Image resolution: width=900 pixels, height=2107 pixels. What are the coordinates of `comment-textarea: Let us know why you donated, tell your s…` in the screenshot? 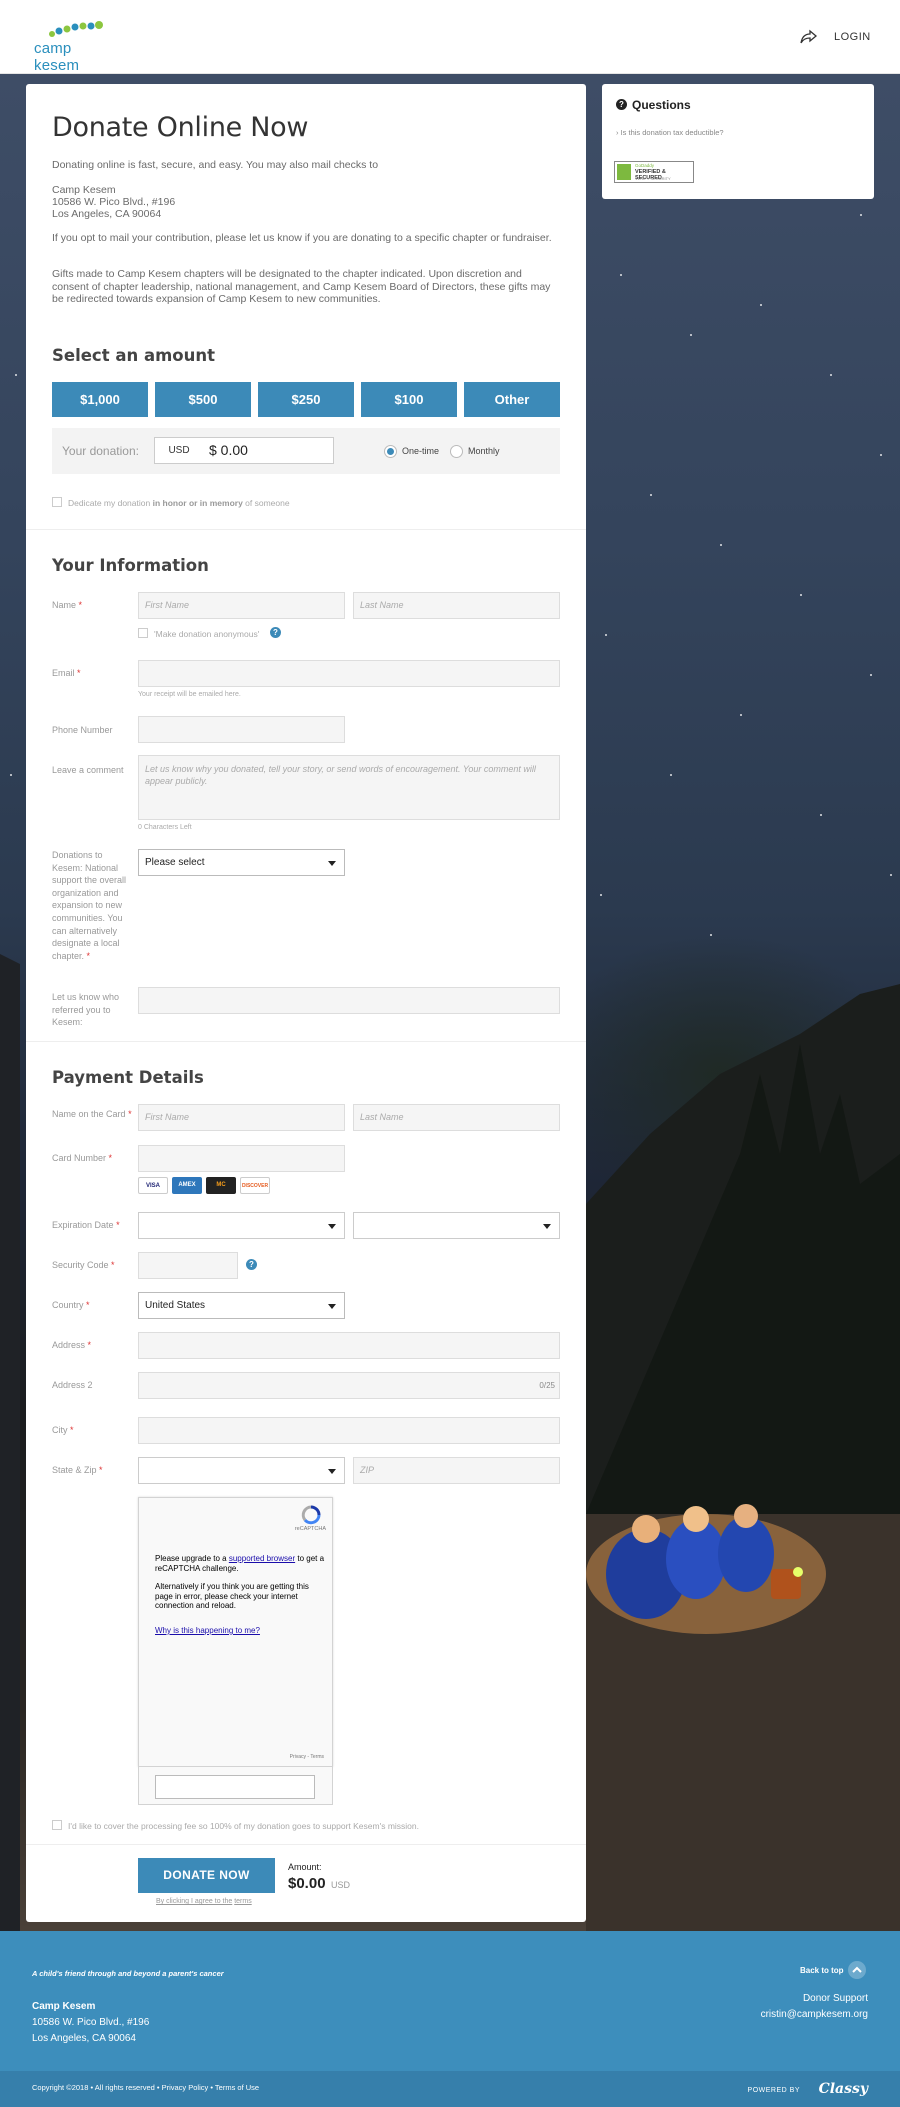 It's located at (349, 787).